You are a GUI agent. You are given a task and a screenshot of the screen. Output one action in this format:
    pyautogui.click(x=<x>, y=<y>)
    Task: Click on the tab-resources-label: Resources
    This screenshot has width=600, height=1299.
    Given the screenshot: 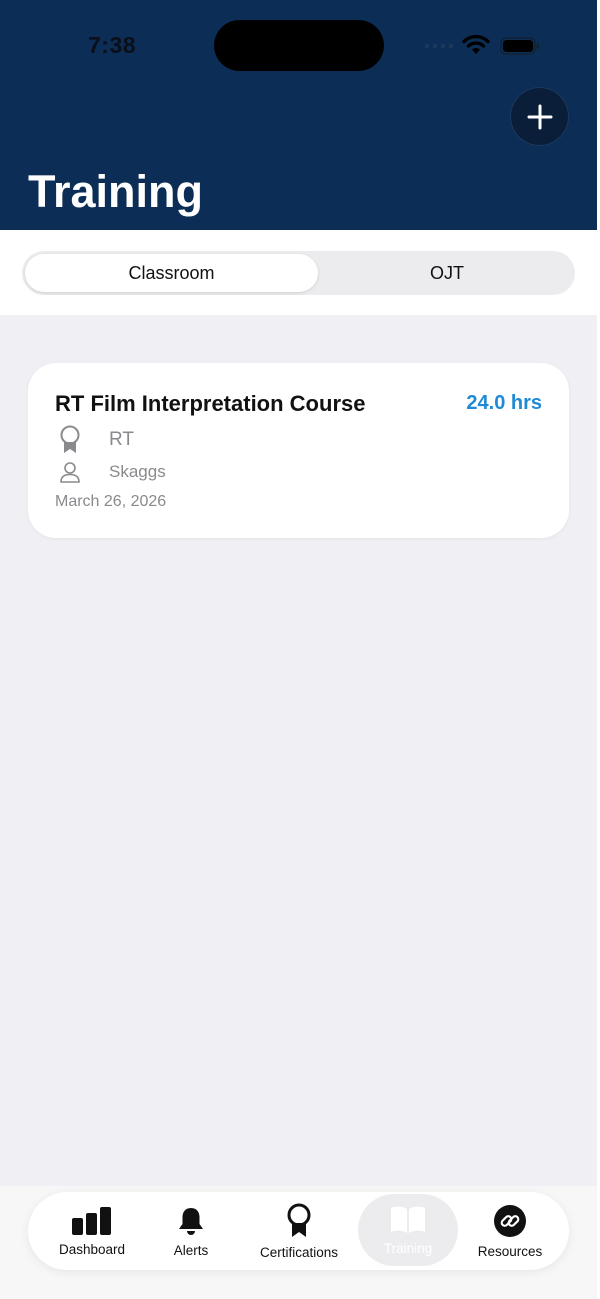 What is the action you would take?
    pyautogui.click(x=510, y=1251)
    